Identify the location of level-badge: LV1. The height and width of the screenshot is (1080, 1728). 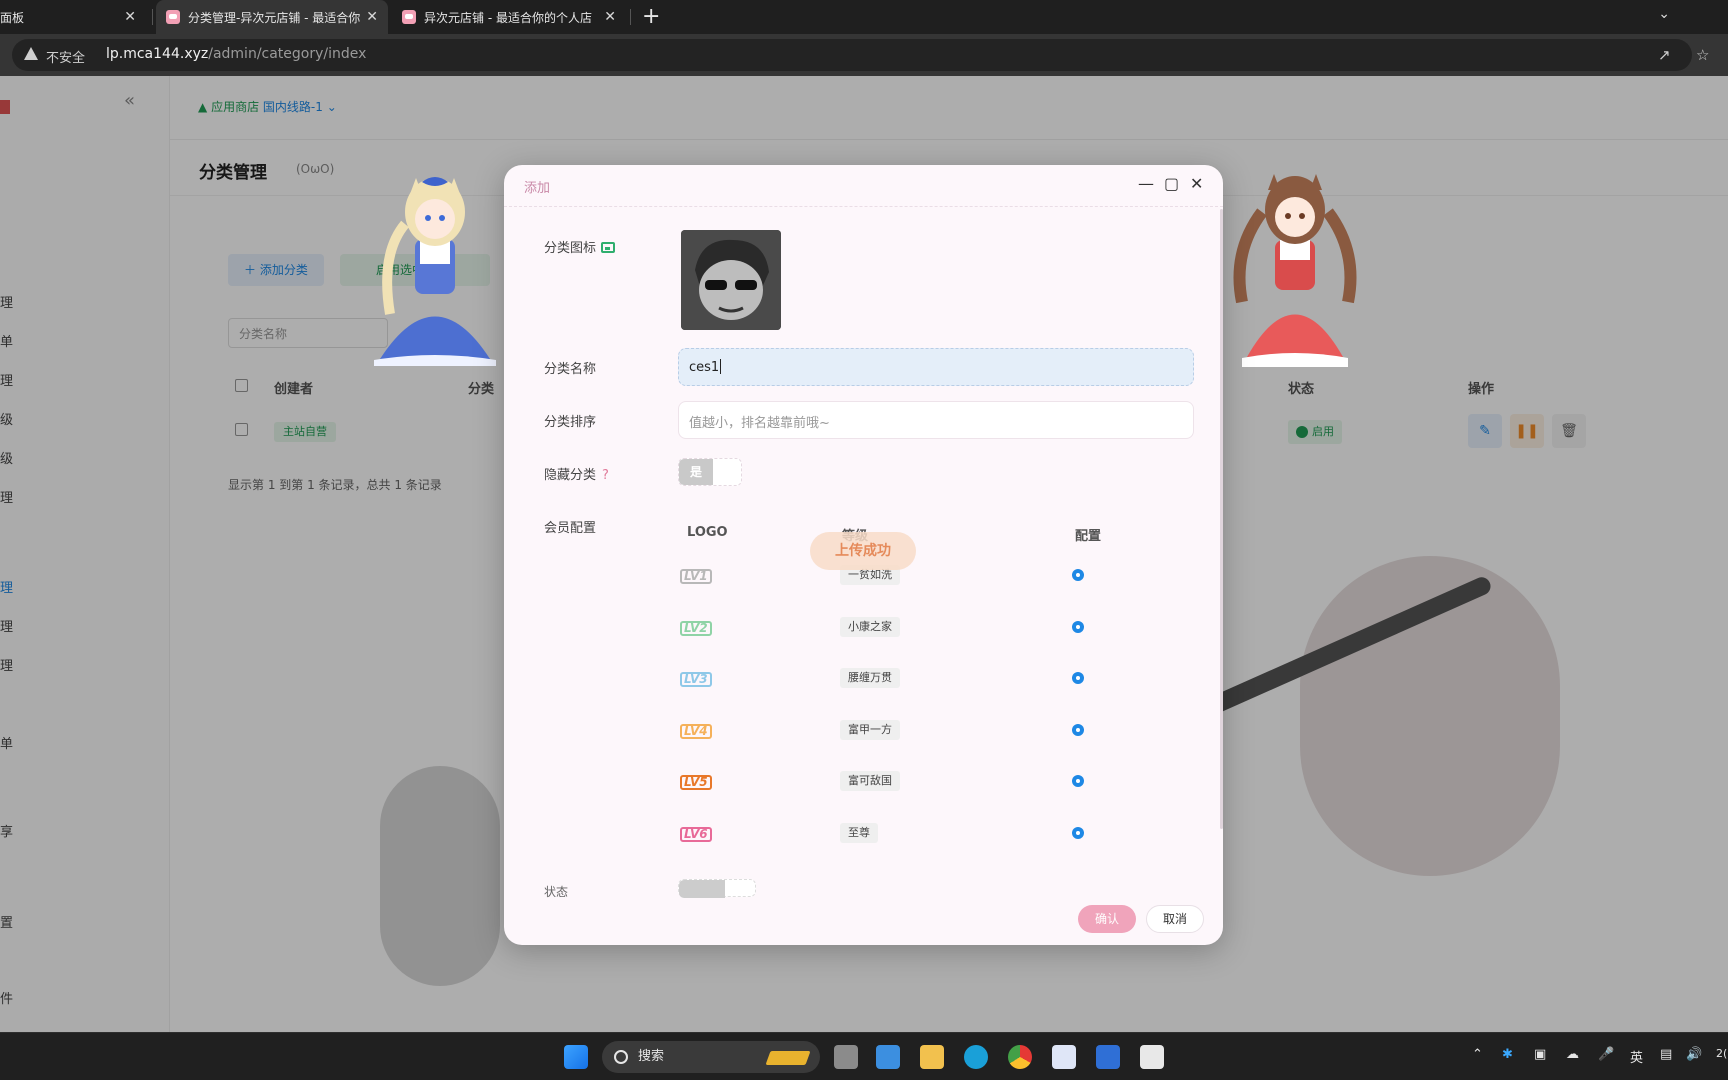
(696, 576).